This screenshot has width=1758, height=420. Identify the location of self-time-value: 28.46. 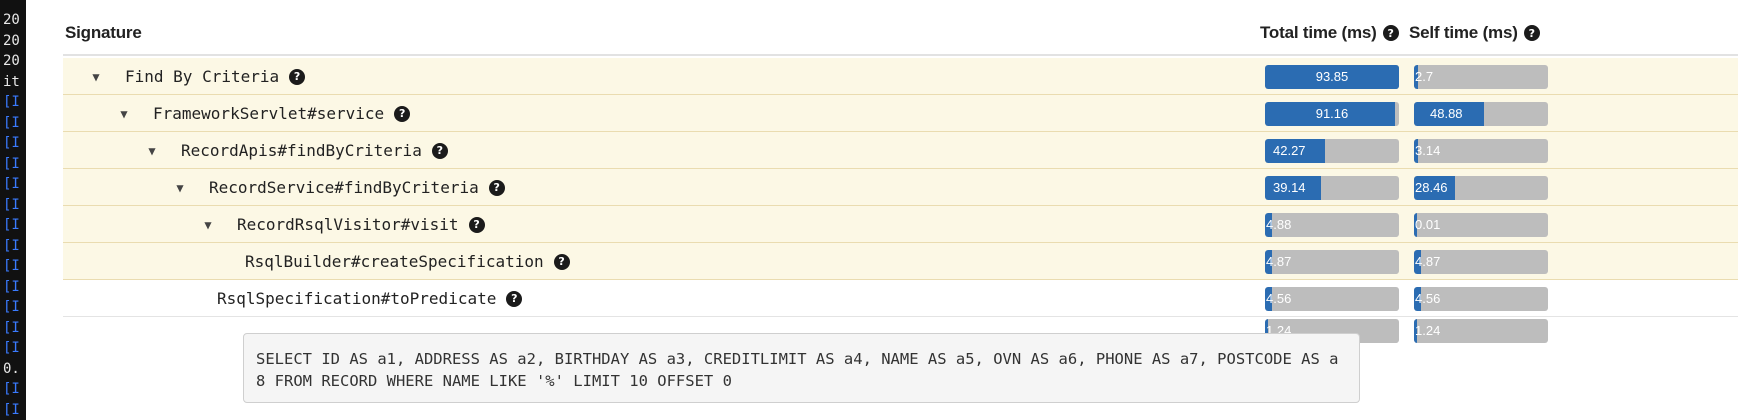
(1431, 187).